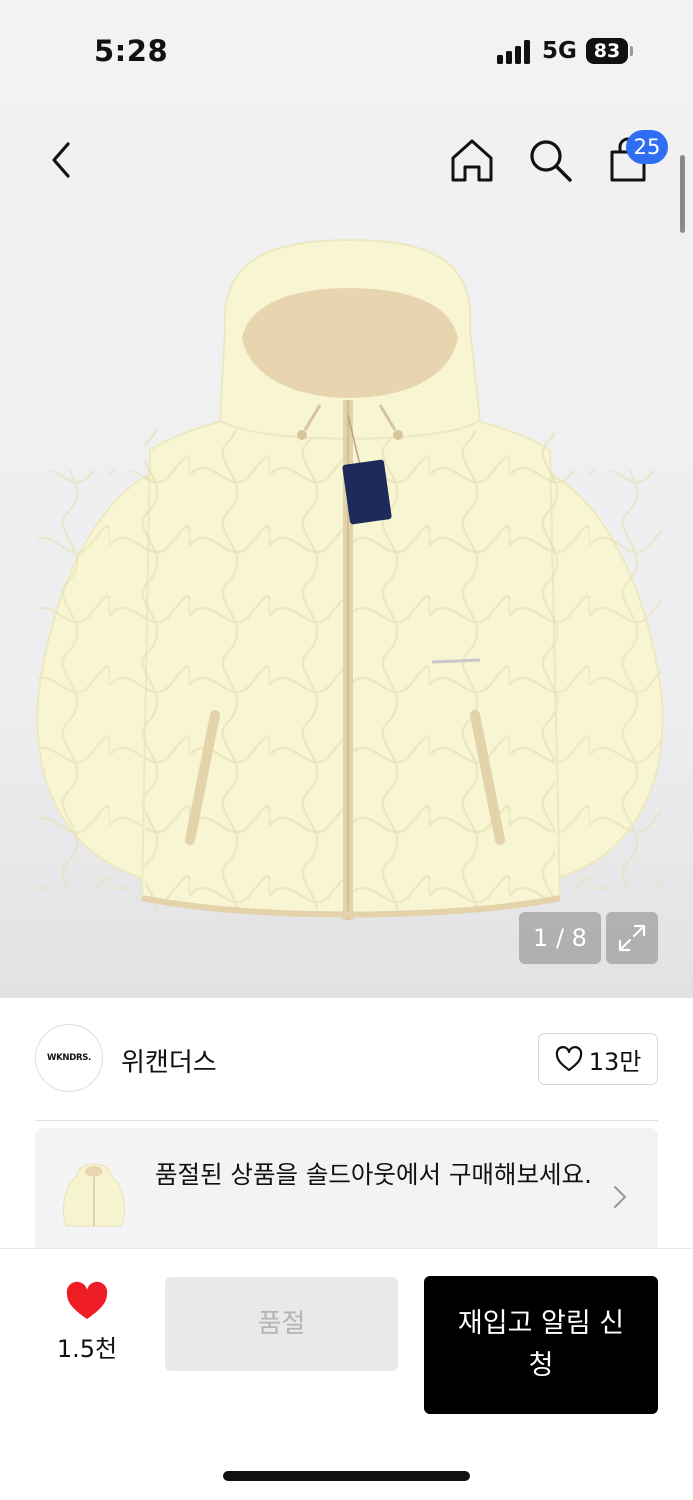 The height and width of the screenshot is (1500, 693). Describe the element at coordinates (94, 1195) in the screenshot. I see `banner-thumbnail` at that location.